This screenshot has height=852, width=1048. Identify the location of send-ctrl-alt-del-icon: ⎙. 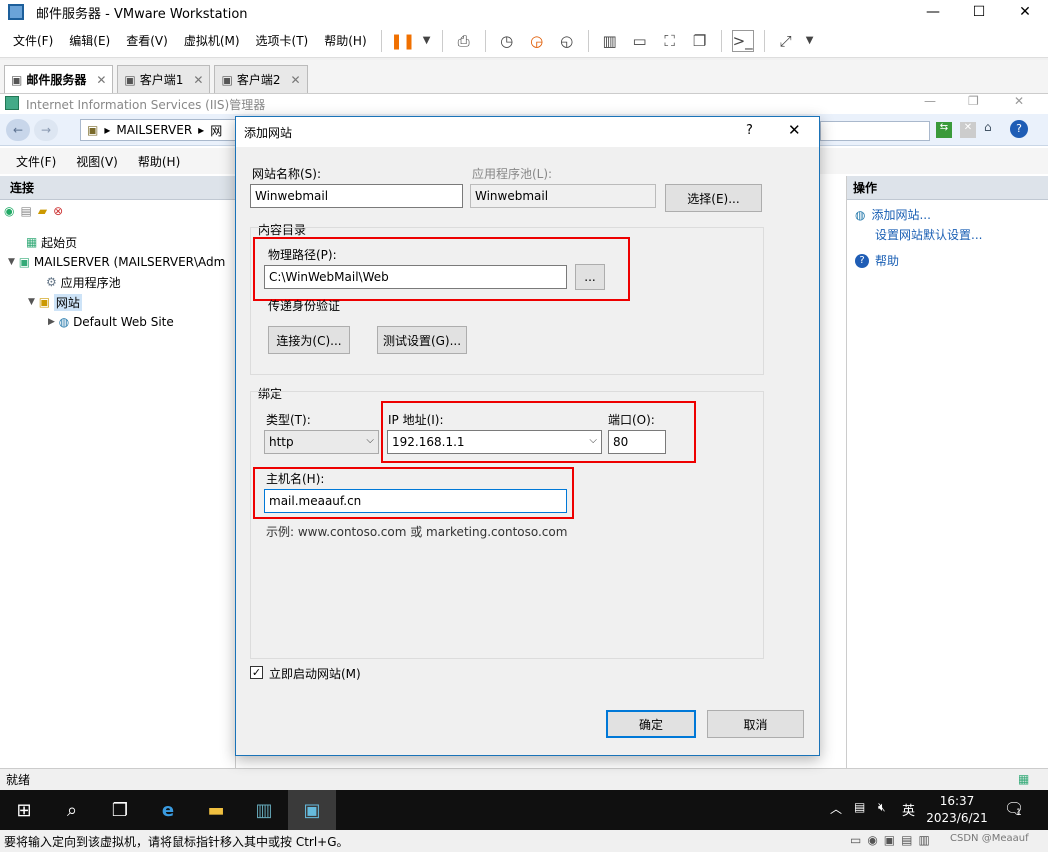
(464, 41).